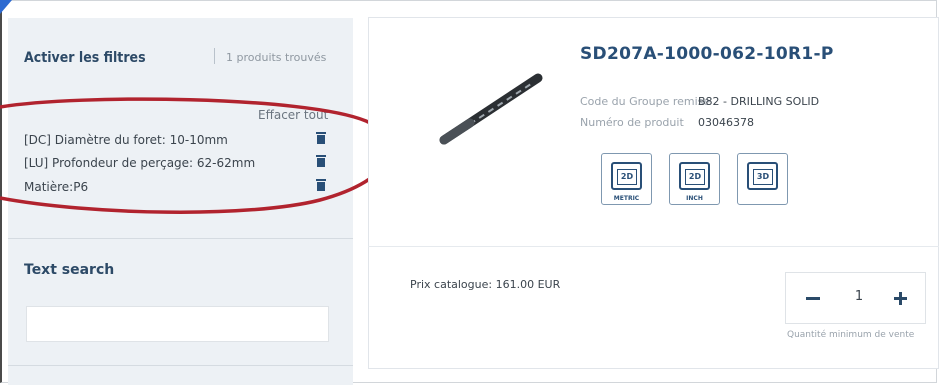 The width and height of the screenshot is (939, 385). What do you see at coordinates (726, 122) in the screenshot?
I see `product-number-value: 03046378` at bounding box center [726, 122].